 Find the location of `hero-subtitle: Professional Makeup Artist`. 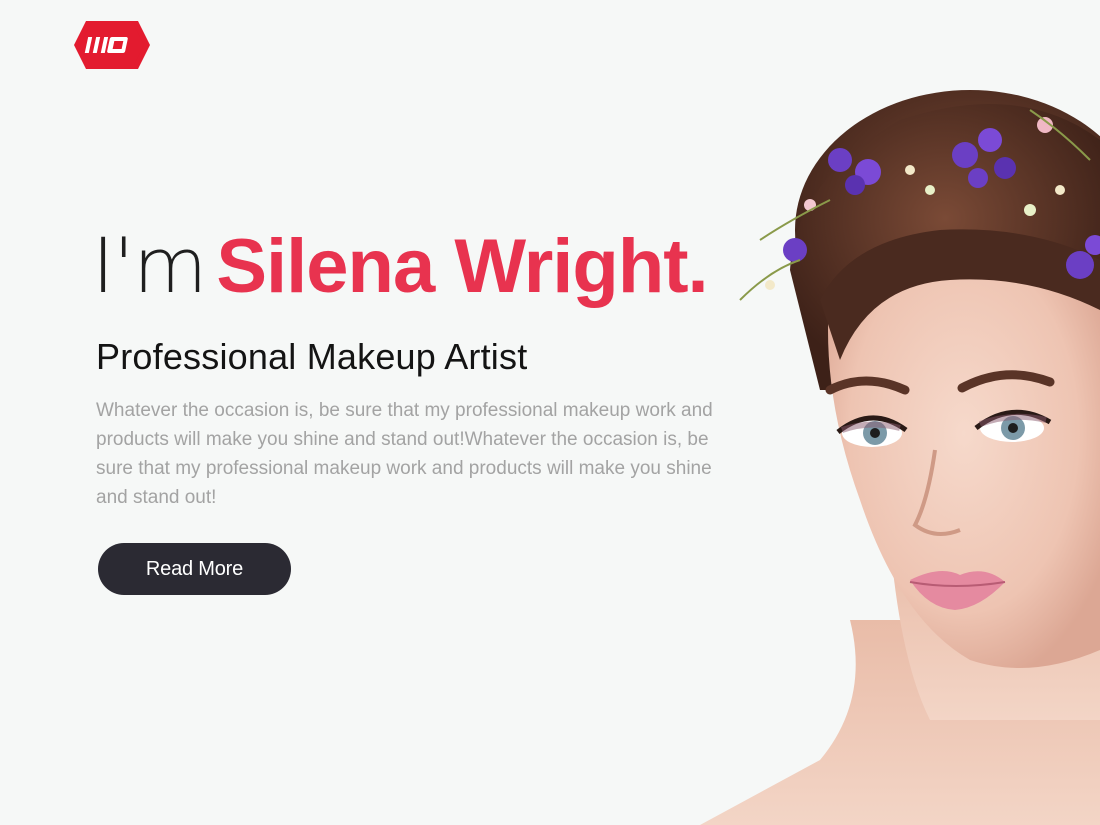

hero-subtitle: Professional Makeup Artist is located at coordinates (312, 356).